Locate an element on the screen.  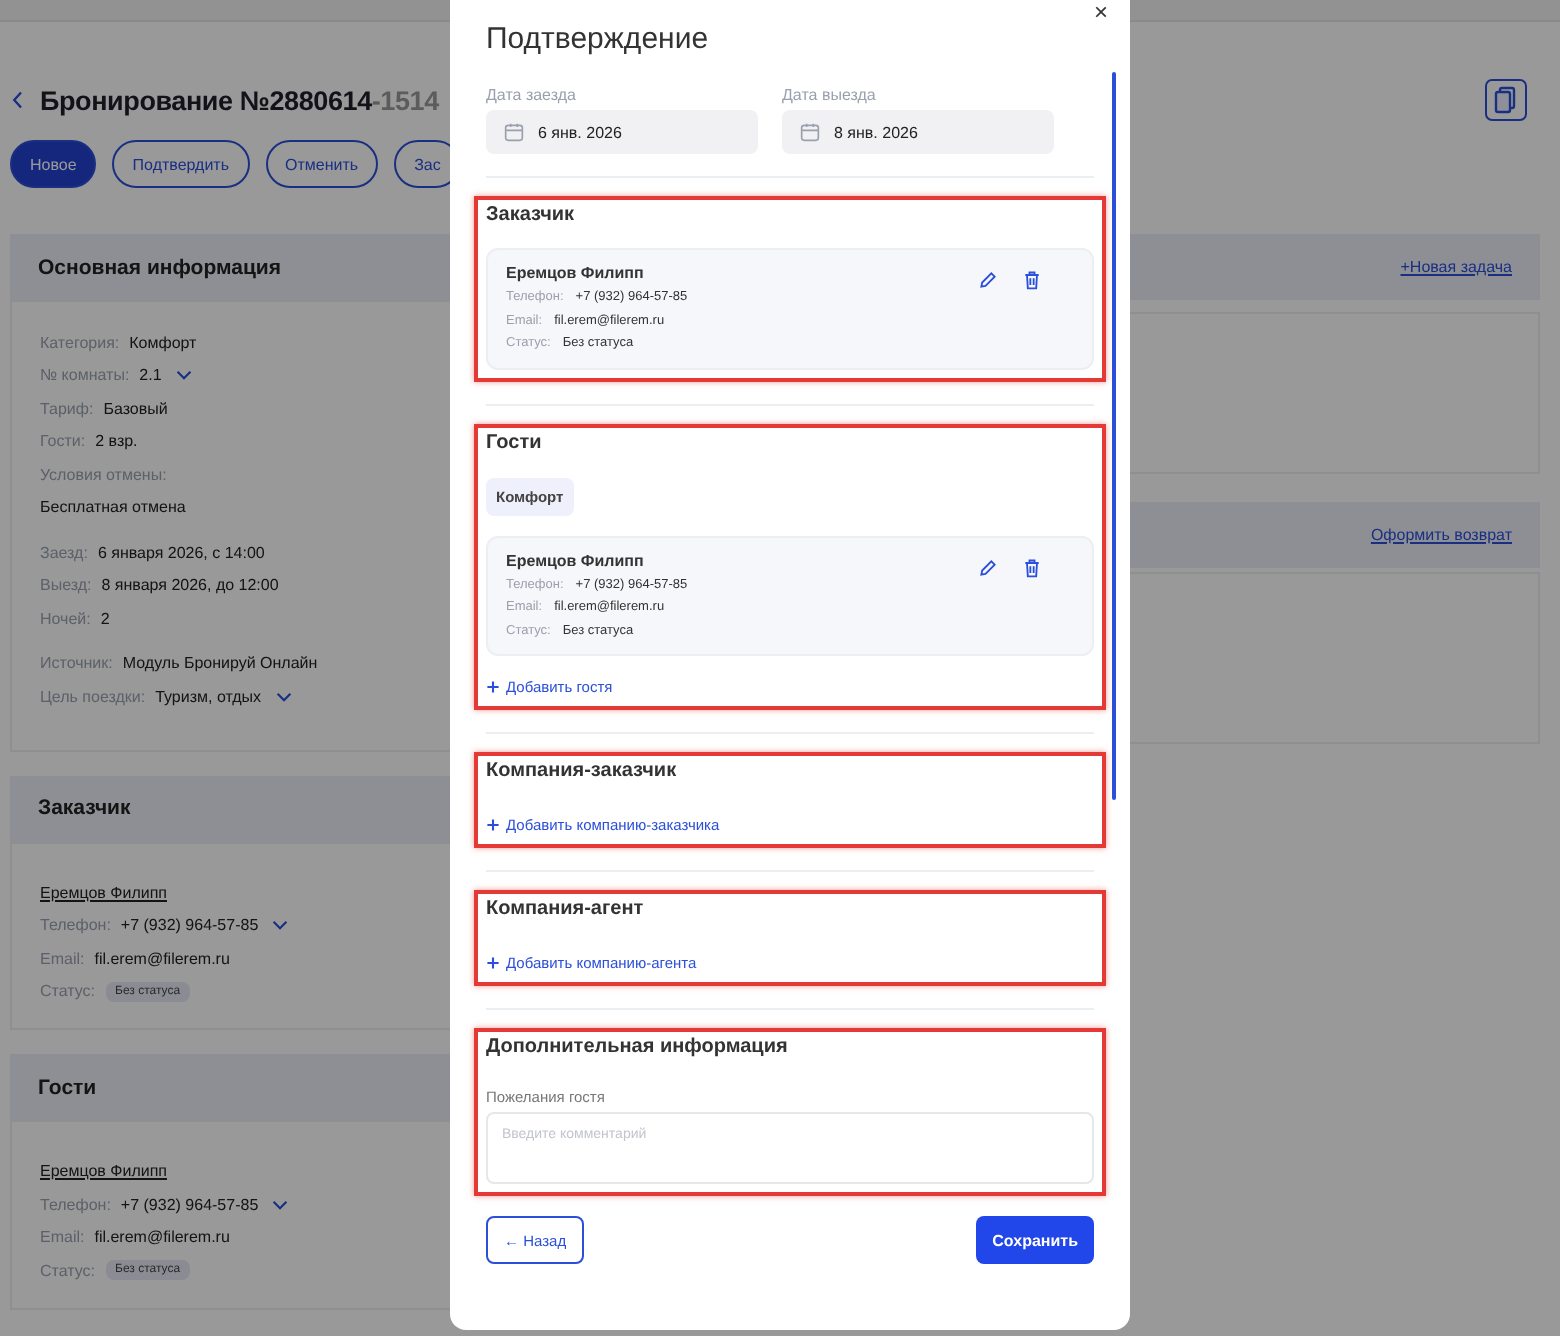
booking-title: Бронирование №2880614 is located at coordinates (206, 100).